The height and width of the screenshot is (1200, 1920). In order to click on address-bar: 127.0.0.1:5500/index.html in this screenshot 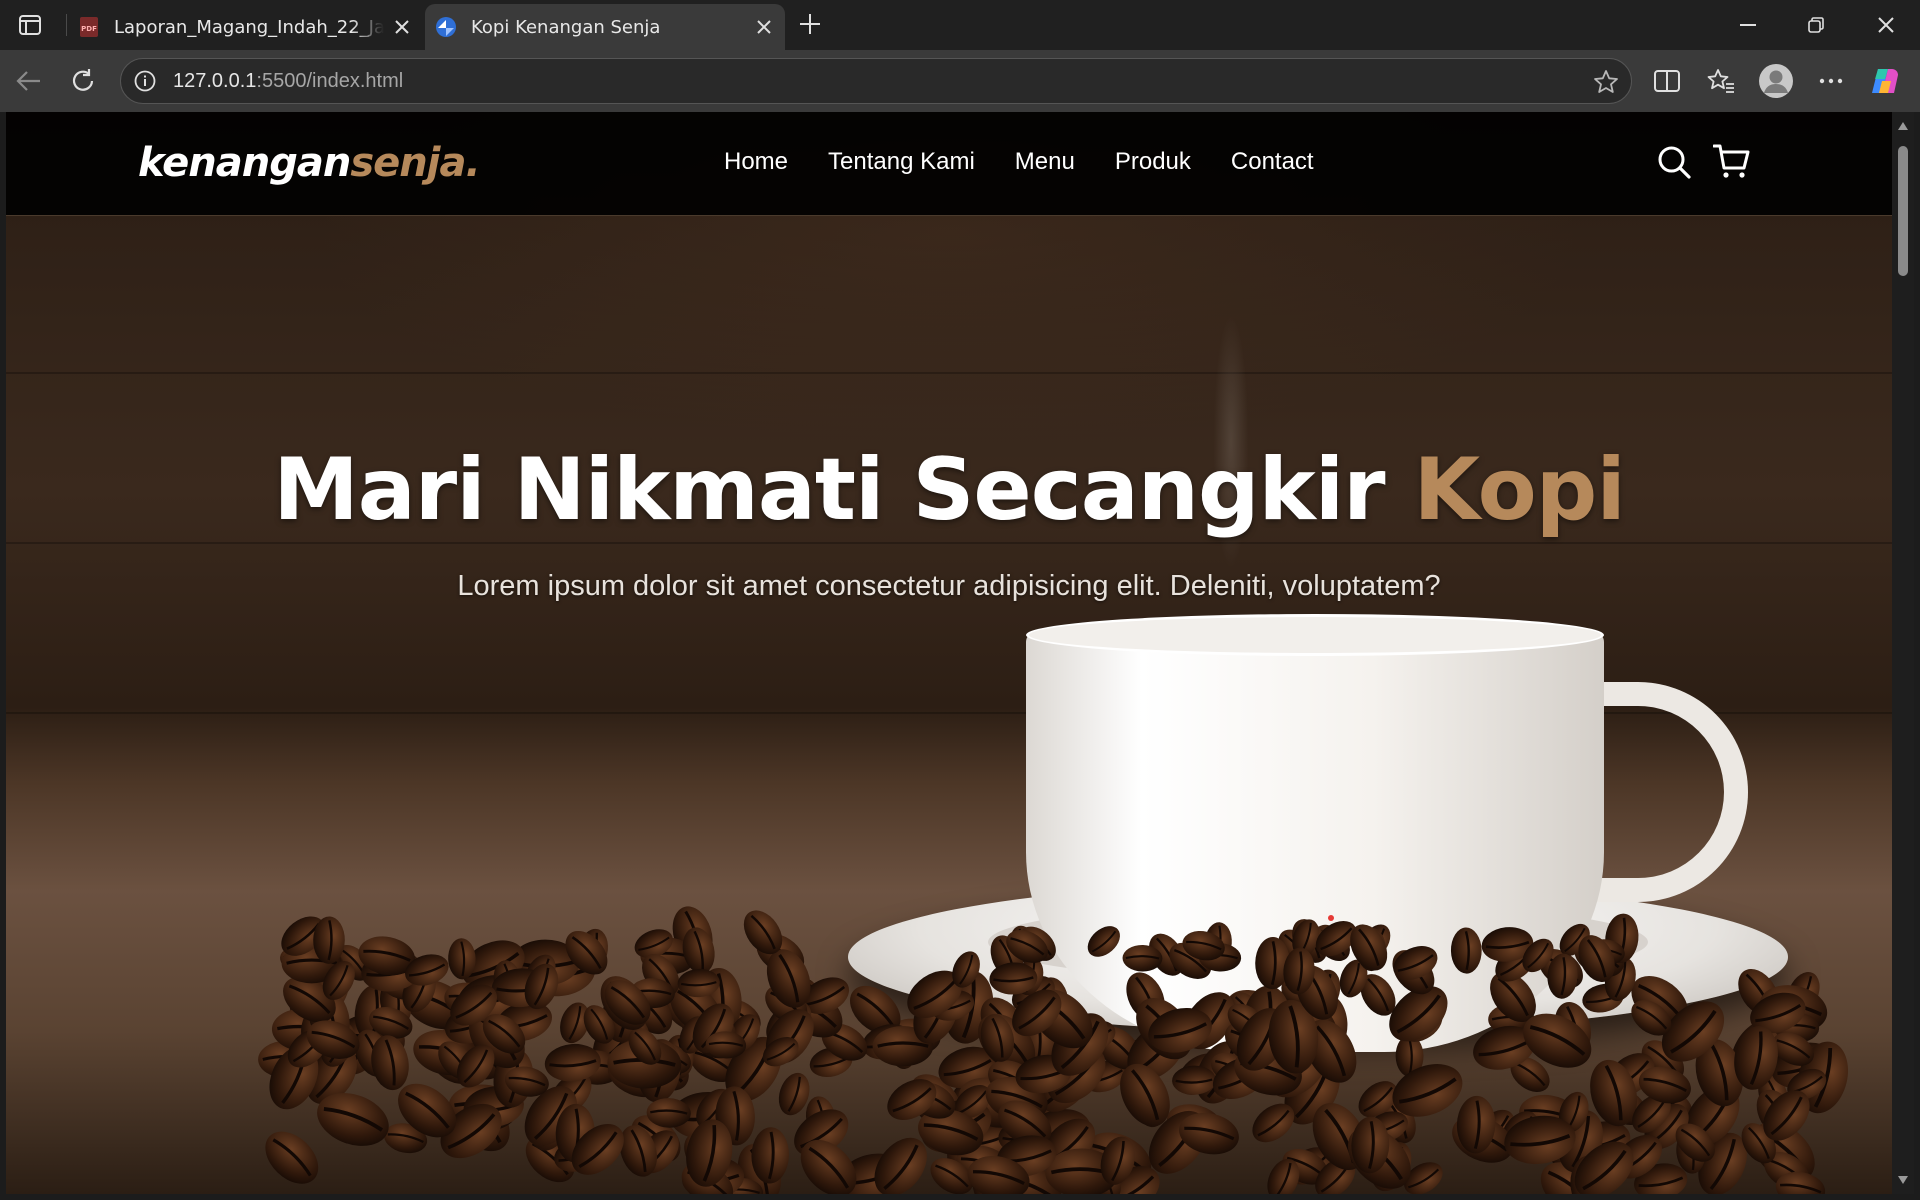, I will do `click(876, 81)`.